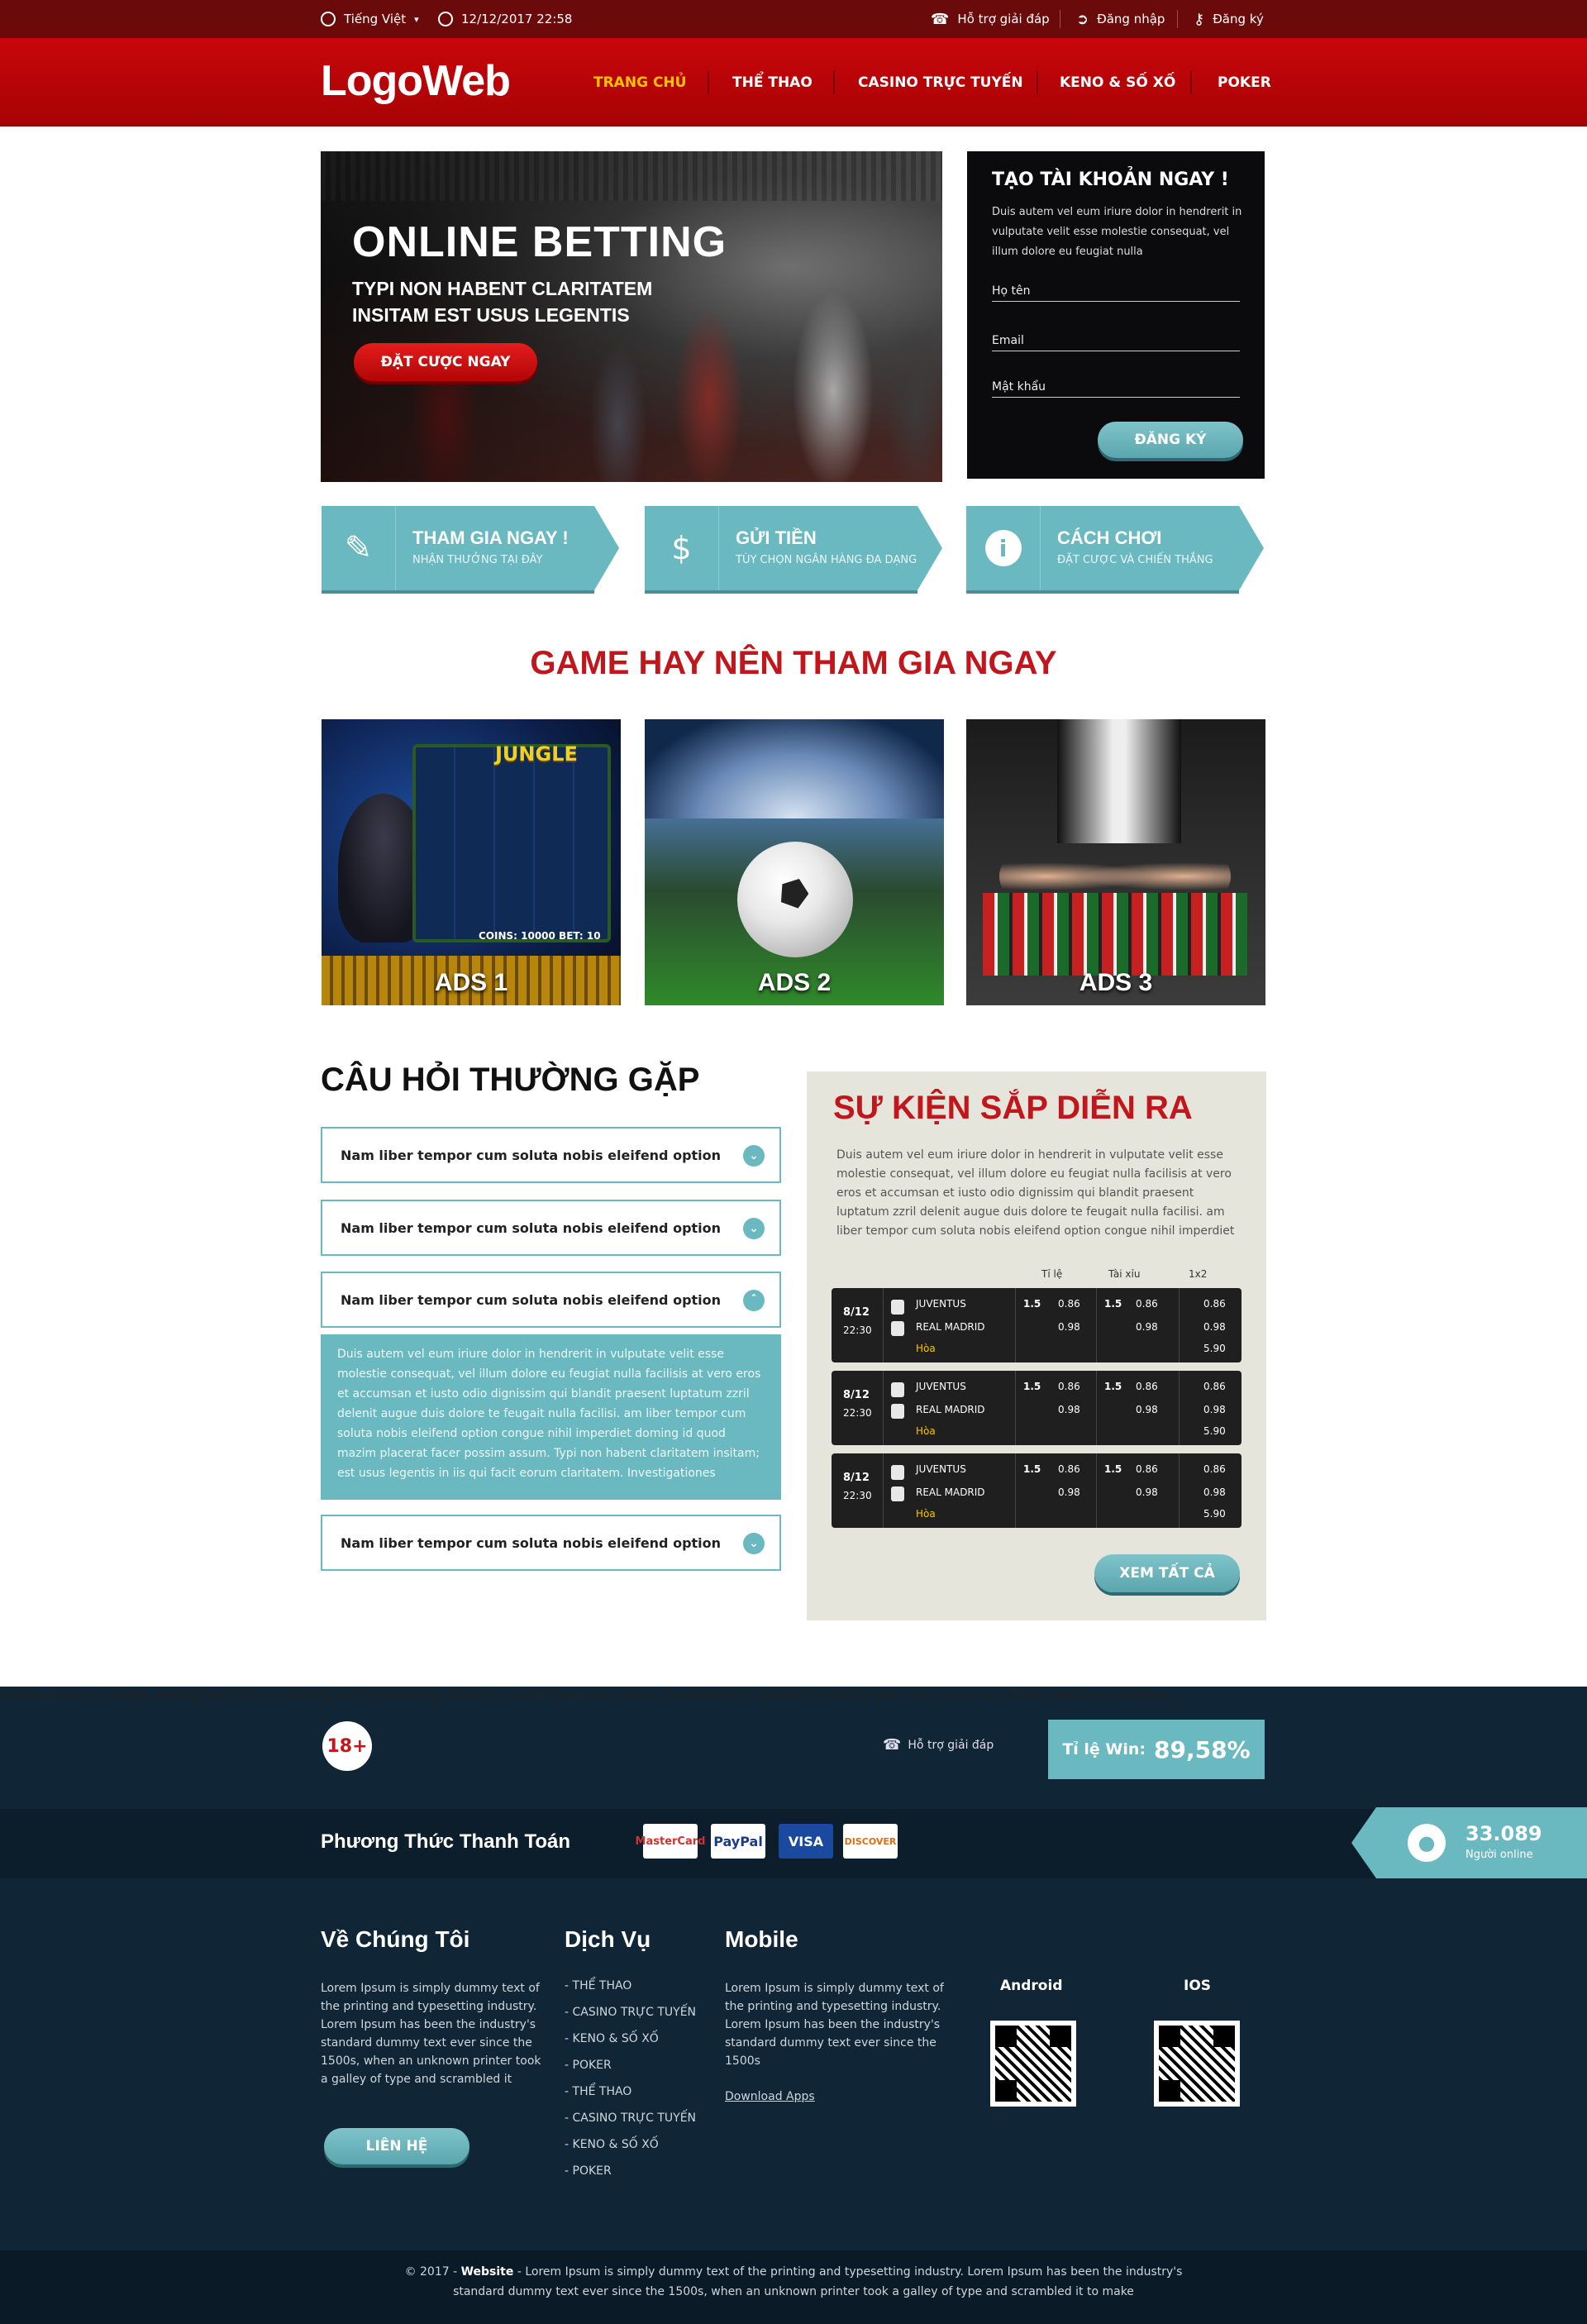  What do you see at coordinates (1109, 537) in the screenshot?
I see `feature-title: CÁCH CHƠI` at bounding box center [1109, 537].